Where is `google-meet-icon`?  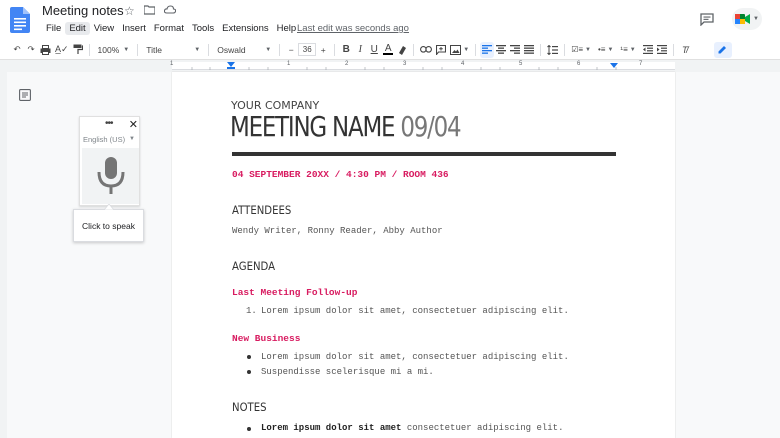
google-meet-icon is located at coordinates (743, 19).